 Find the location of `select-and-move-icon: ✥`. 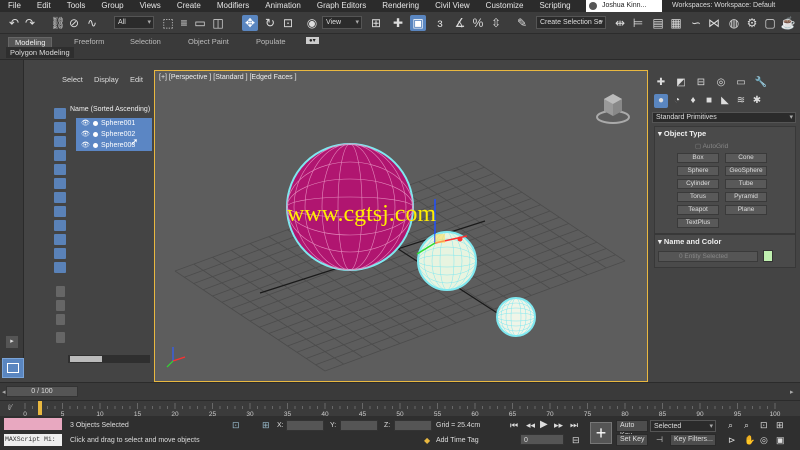

select-and-move-icon: ✥ is located at coordinates (250, 23).